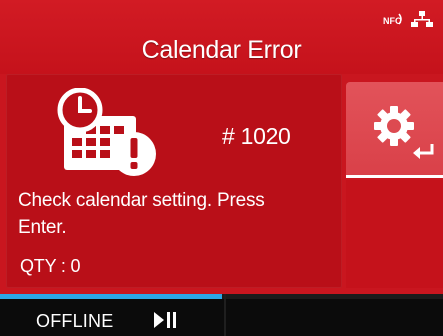  I want to click on status-divider, so click(225, 315).